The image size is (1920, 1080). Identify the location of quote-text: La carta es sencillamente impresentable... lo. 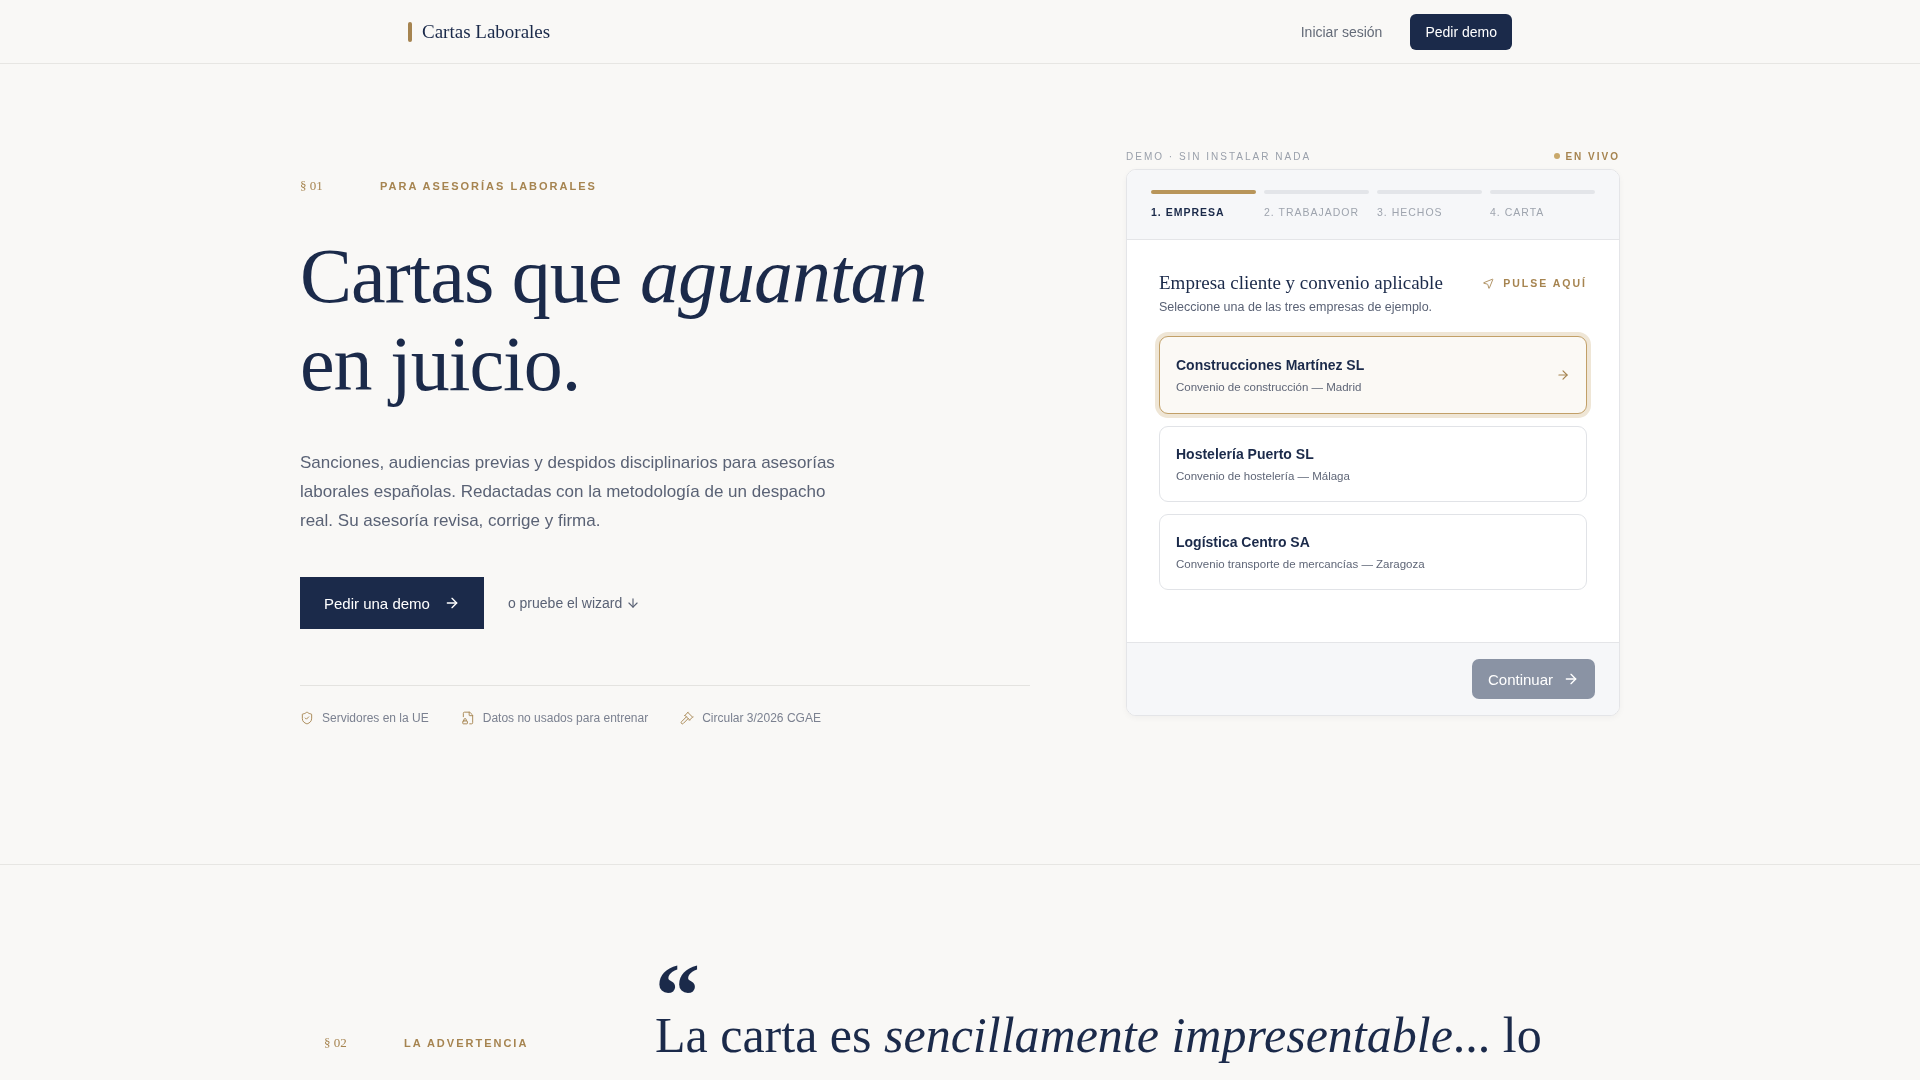
(1098, 1035).